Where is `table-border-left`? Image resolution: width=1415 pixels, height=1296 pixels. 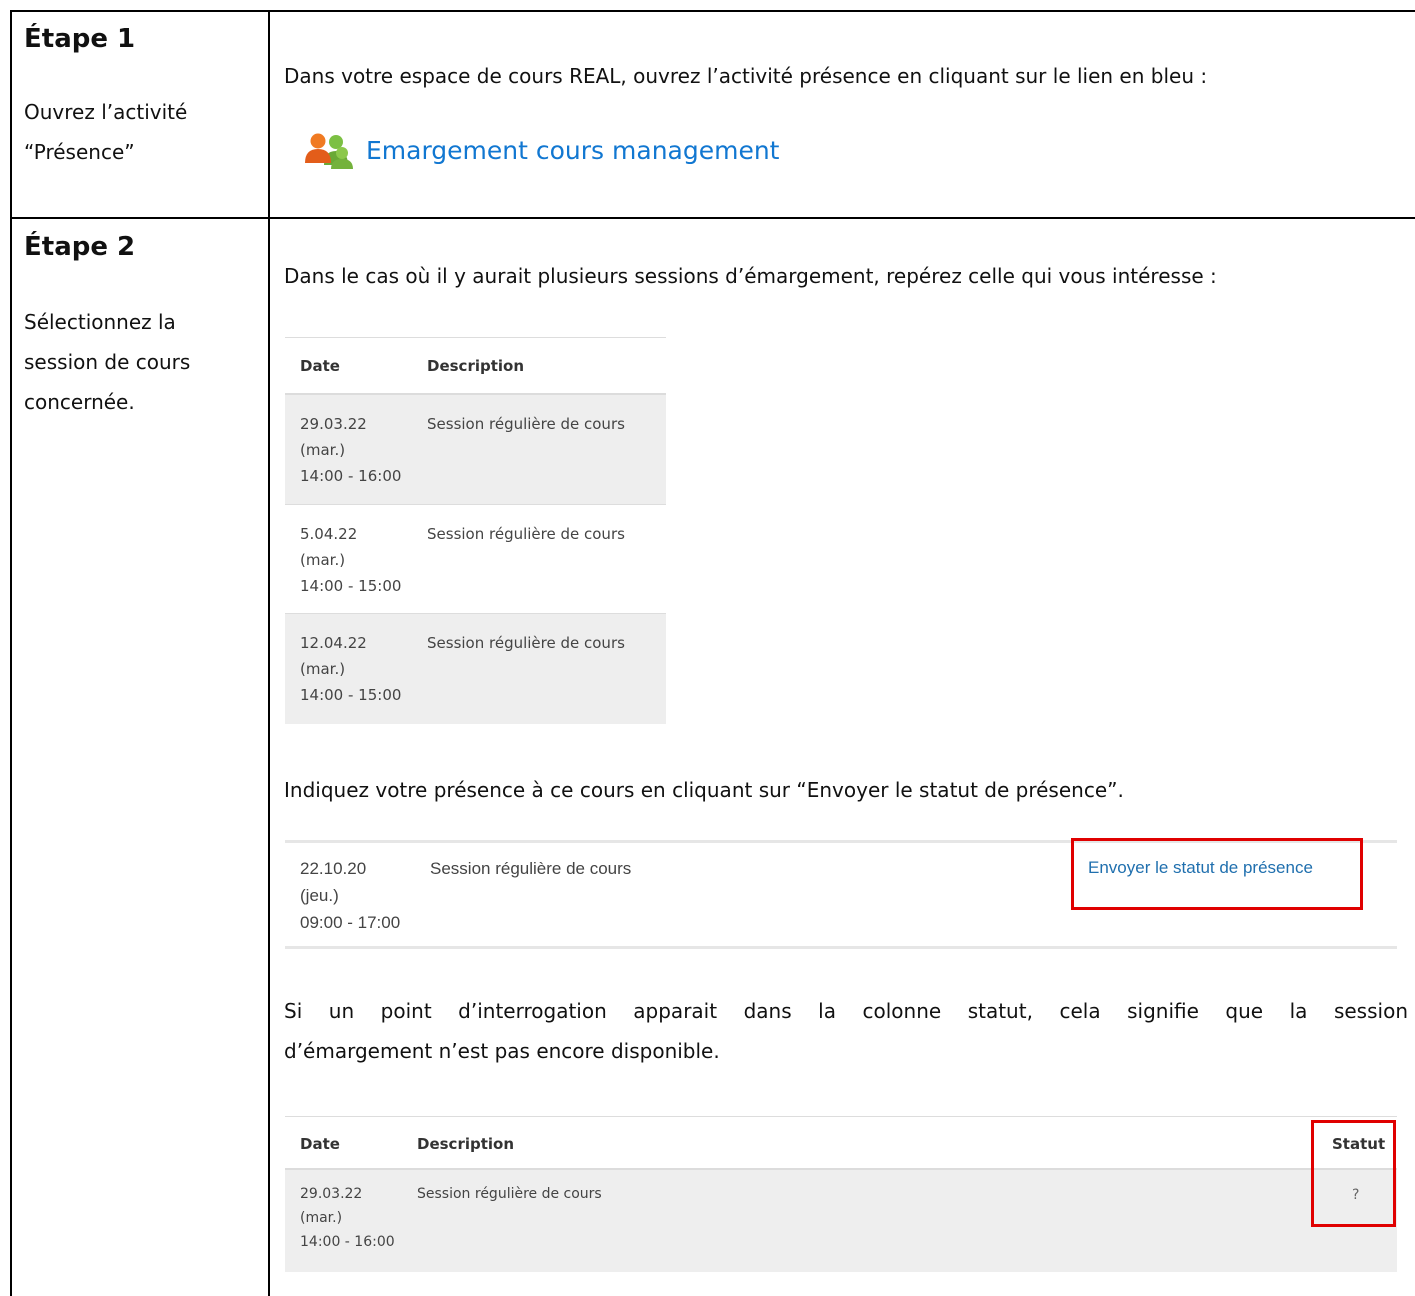 table-border-left is located at coordinates (11, 653).